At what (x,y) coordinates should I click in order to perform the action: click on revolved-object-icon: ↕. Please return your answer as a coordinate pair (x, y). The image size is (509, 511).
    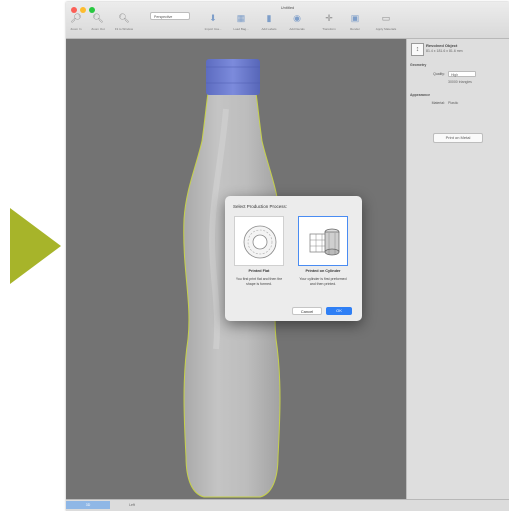
    Looking at the image, I should click on (417, 49).